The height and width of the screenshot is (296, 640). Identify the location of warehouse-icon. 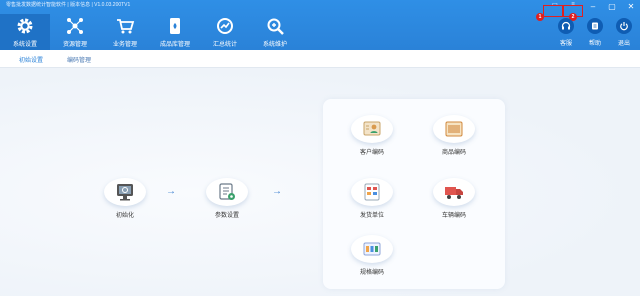
(175, 26).